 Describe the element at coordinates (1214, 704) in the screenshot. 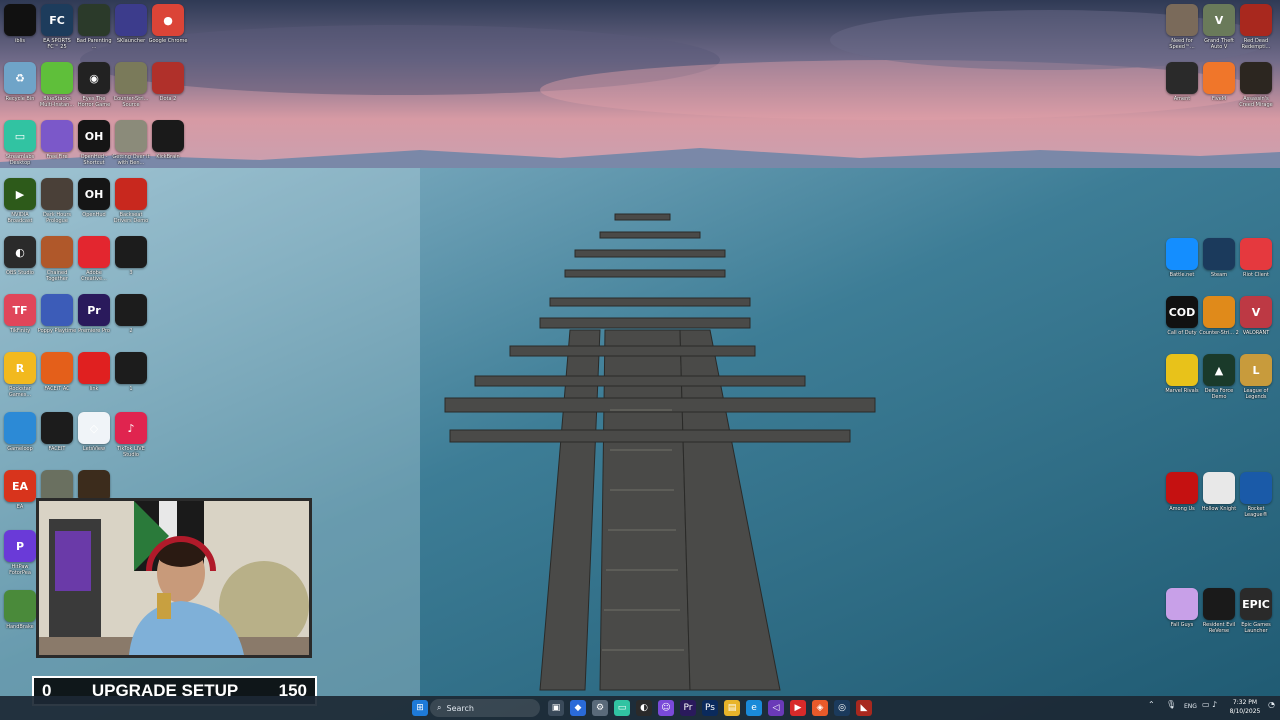

I see `volume-icon: ♪` at that location.